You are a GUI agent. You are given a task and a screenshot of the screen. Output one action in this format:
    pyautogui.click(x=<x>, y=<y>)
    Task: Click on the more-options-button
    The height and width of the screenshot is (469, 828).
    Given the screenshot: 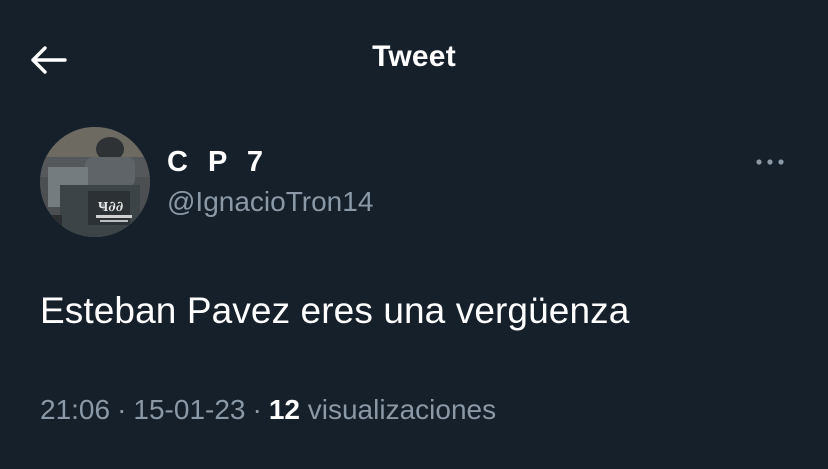 What is the action you would take?
    pyautogui.click(x=770, y=162)
    